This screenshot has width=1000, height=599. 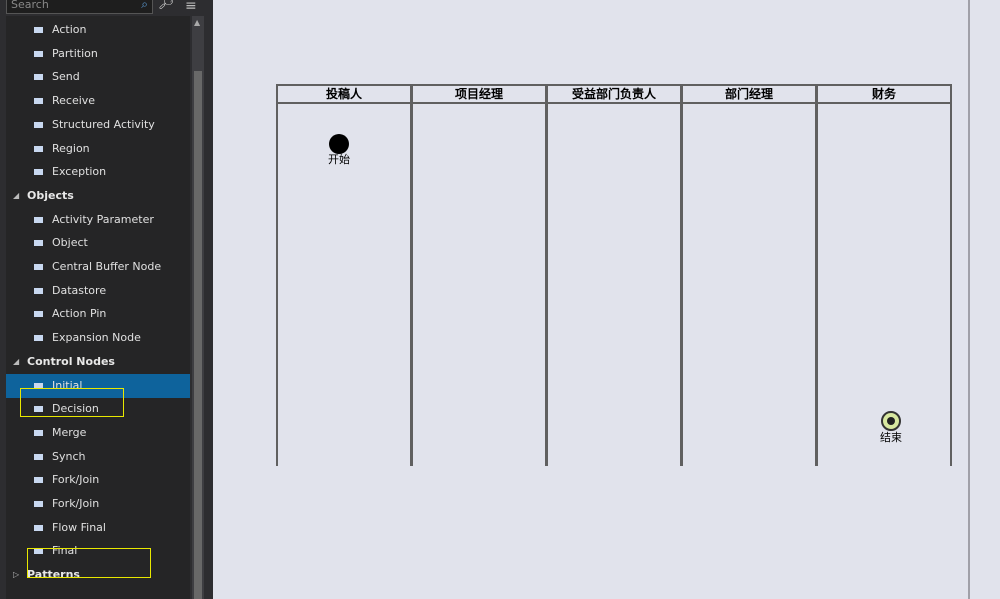 What do you see at coordinates (144, 6) in the screenshot?
I see `search-icon: ⌕` at bounding box center [144, 6].